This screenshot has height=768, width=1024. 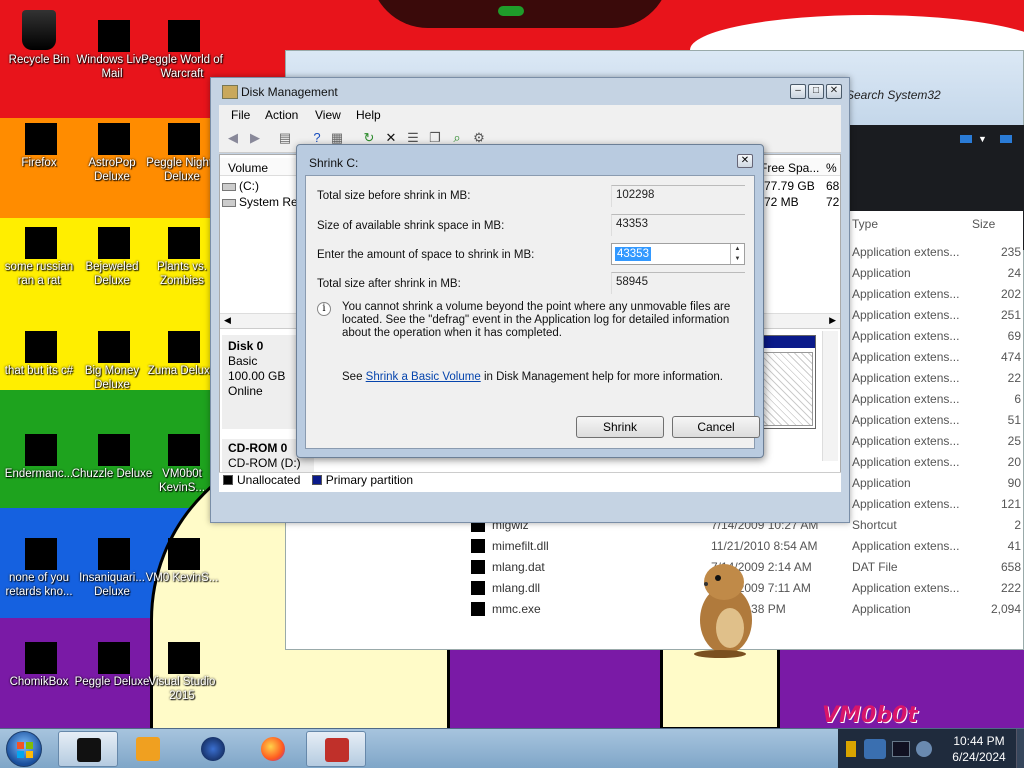 What do you see at coordinates (816, 91) in the screenshot?
I see `maximize-button: □` at bounding box center [816, 91].